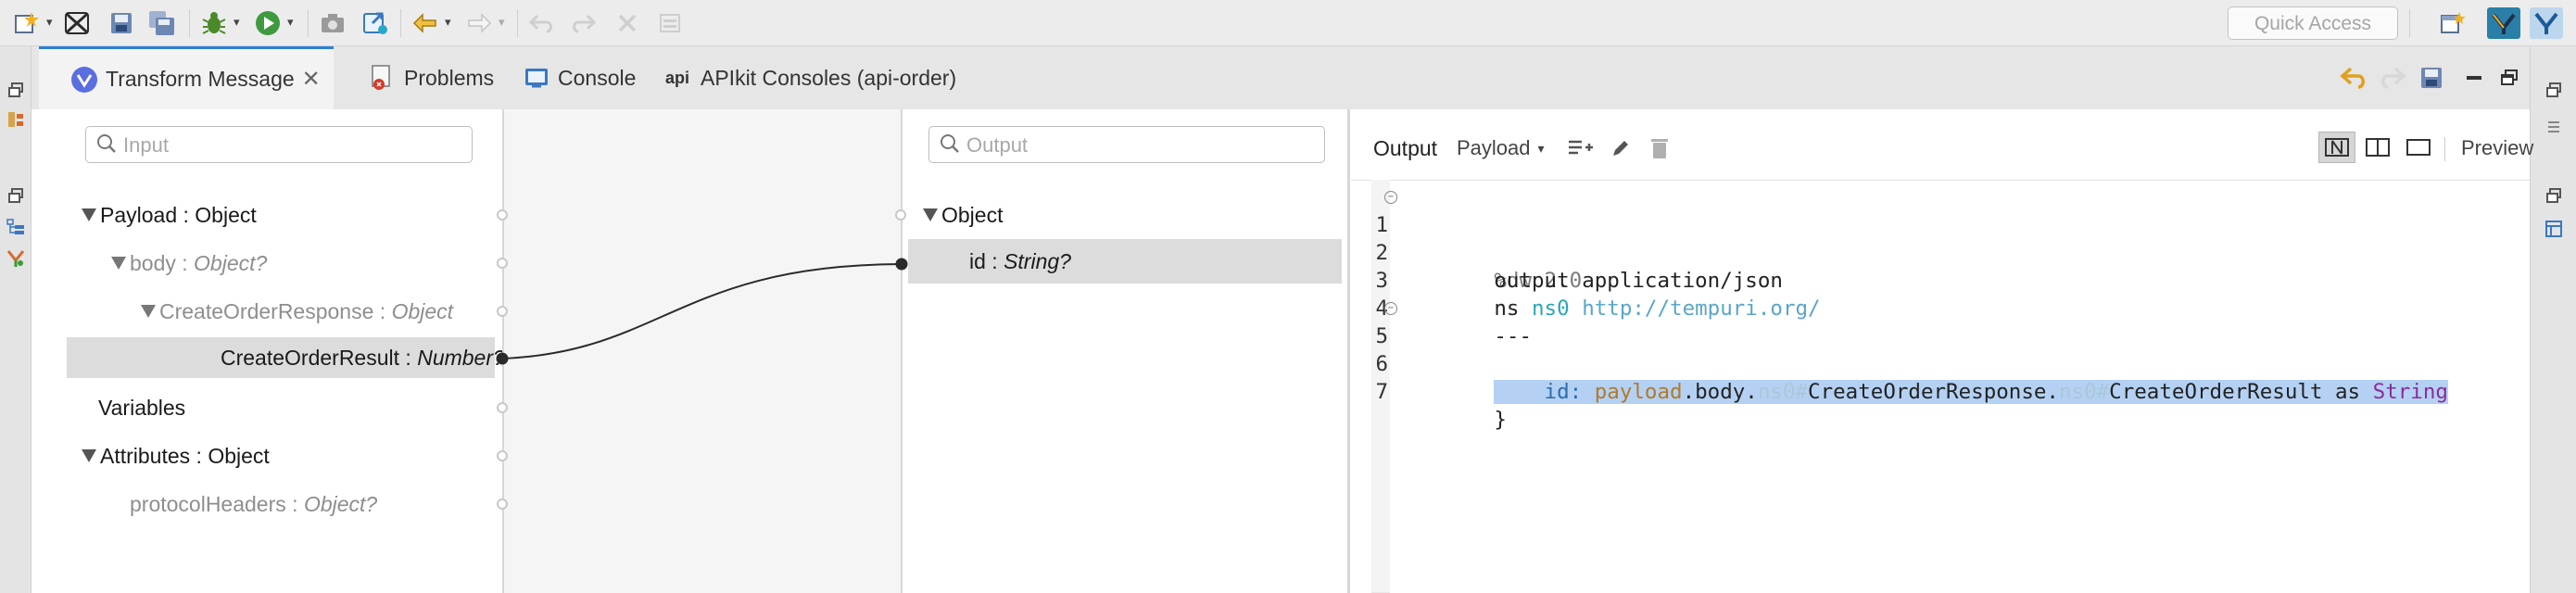 The image size is (2576, 593). I want to click on graphics-only-layout-icon, so click(2336, 147).